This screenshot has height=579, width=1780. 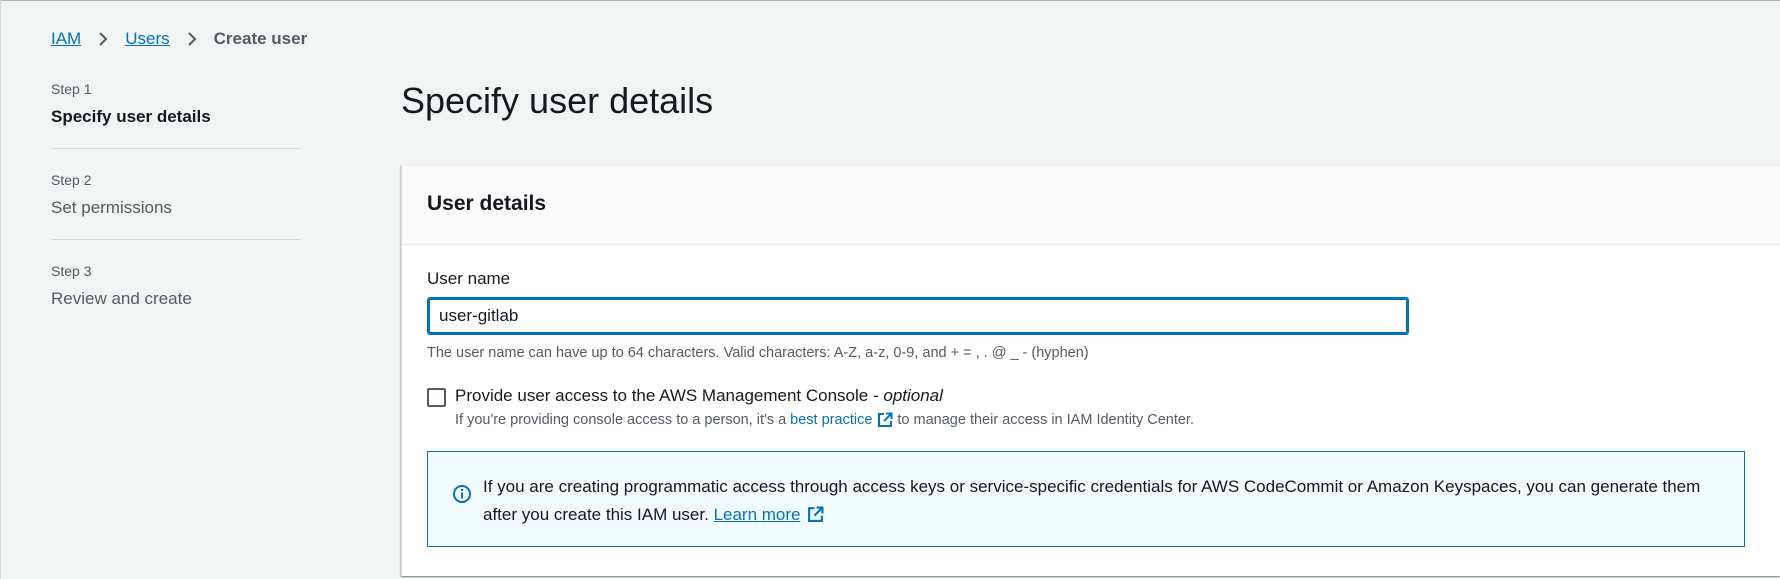 I want to click on panel-heading: User details, so click(x=487, y=203).